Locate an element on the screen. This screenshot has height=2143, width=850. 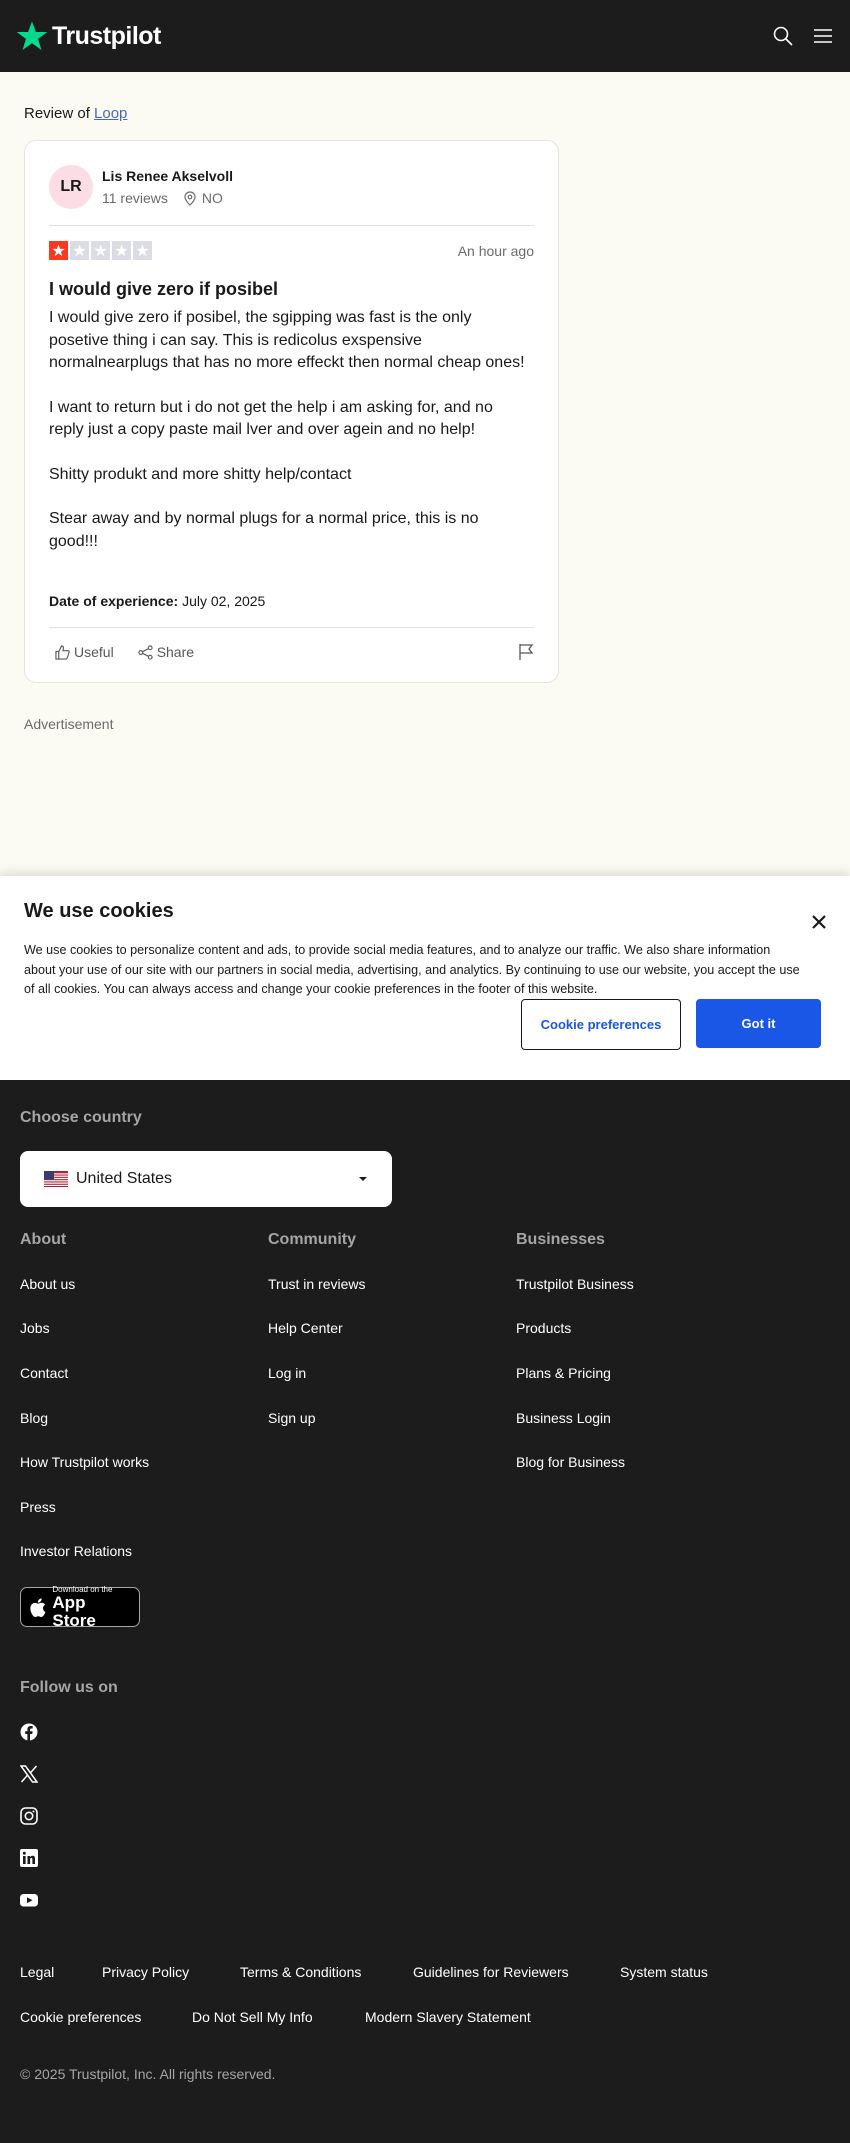
top-navigation-bar: Trustpilot is located at coordinates (425, 36).